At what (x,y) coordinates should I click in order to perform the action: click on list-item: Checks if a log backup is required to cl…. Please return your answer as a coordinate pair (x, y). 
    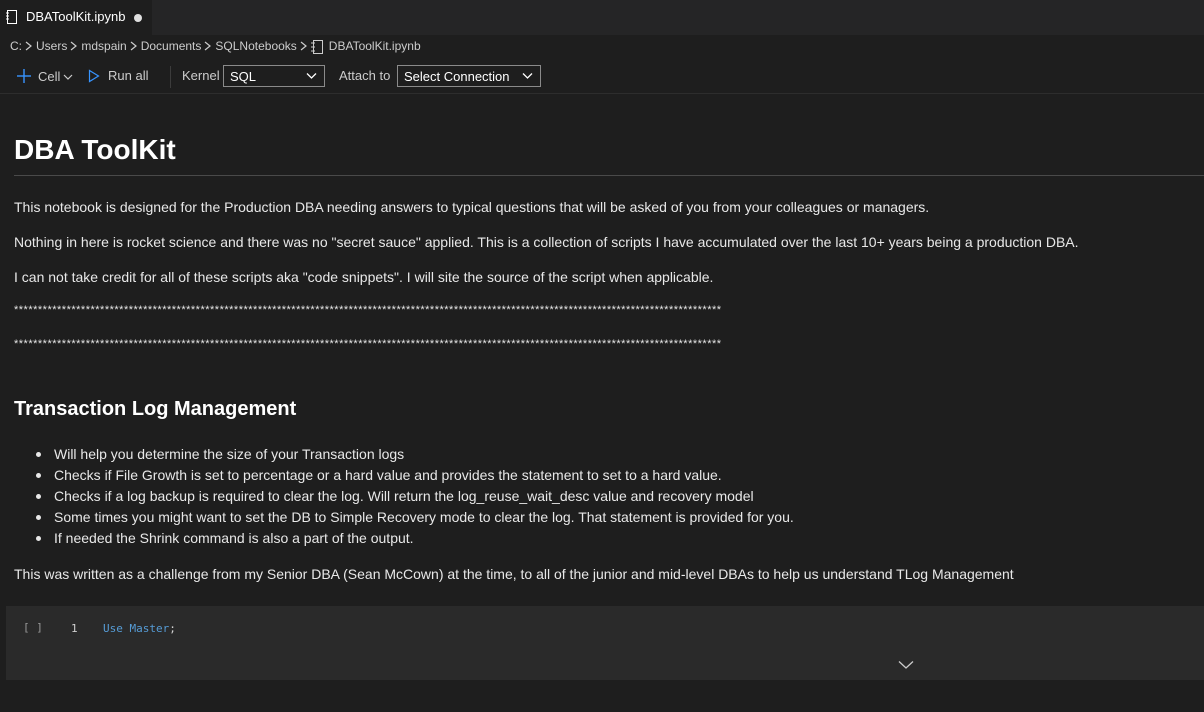
    Looking at the image, I should click on (414, 498).